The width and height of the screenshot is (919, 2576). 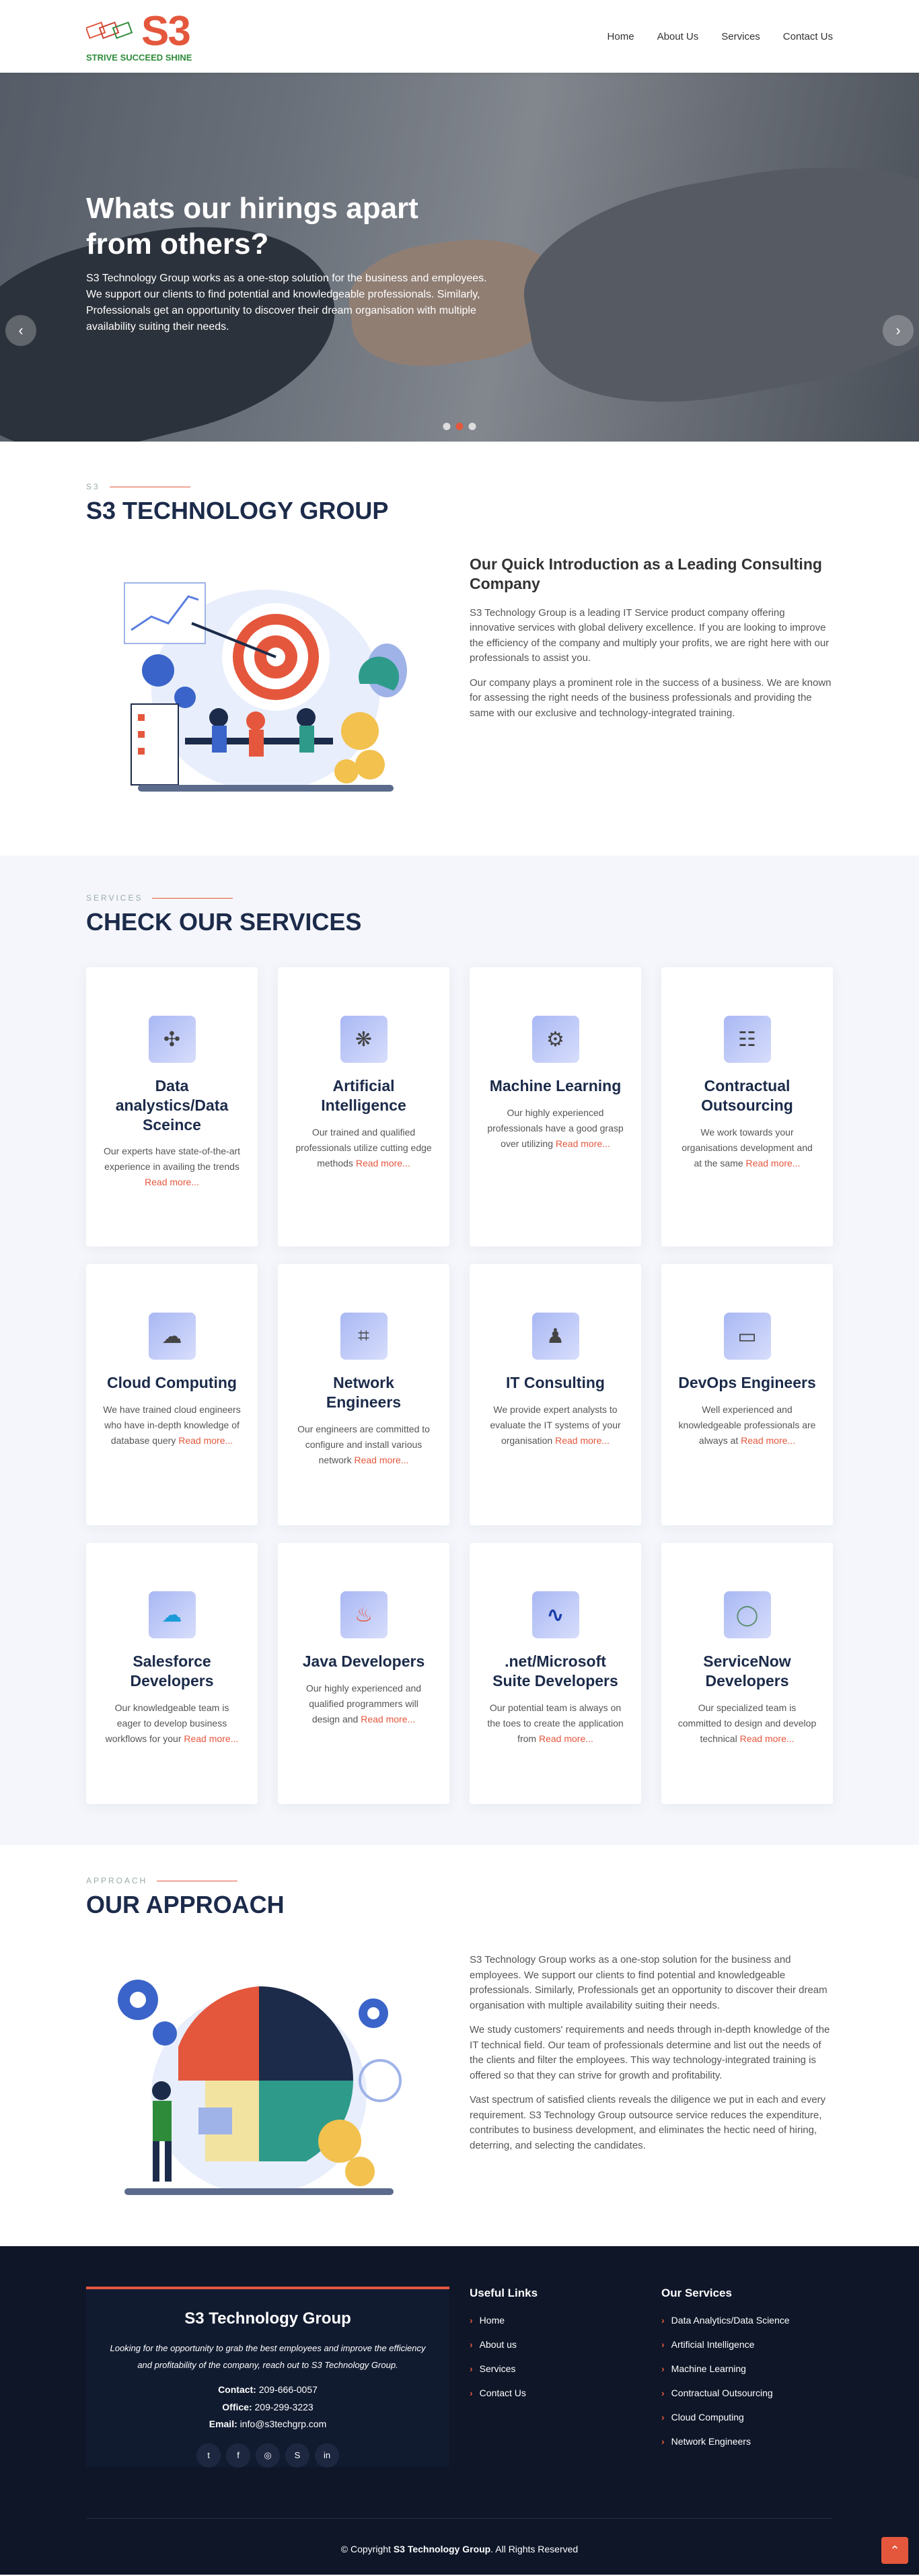 I want to click on arrow-up-icon: ⌃, so click(x=894, y=2550).